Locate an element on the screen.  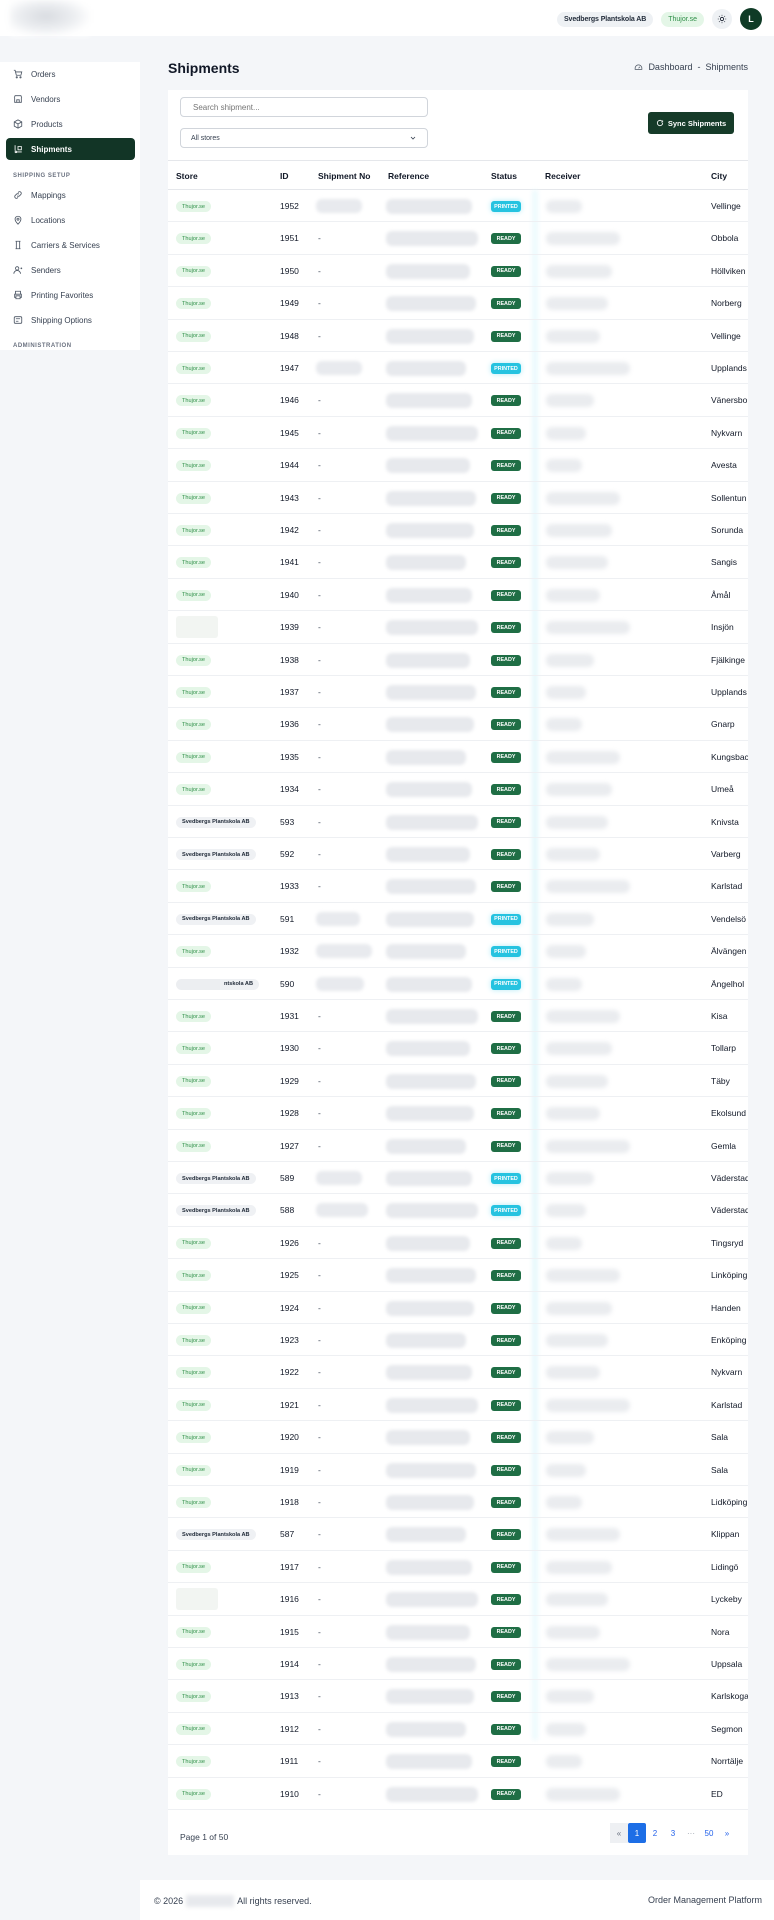
cell-id: 1915 is located at coordinates (289, 1632).